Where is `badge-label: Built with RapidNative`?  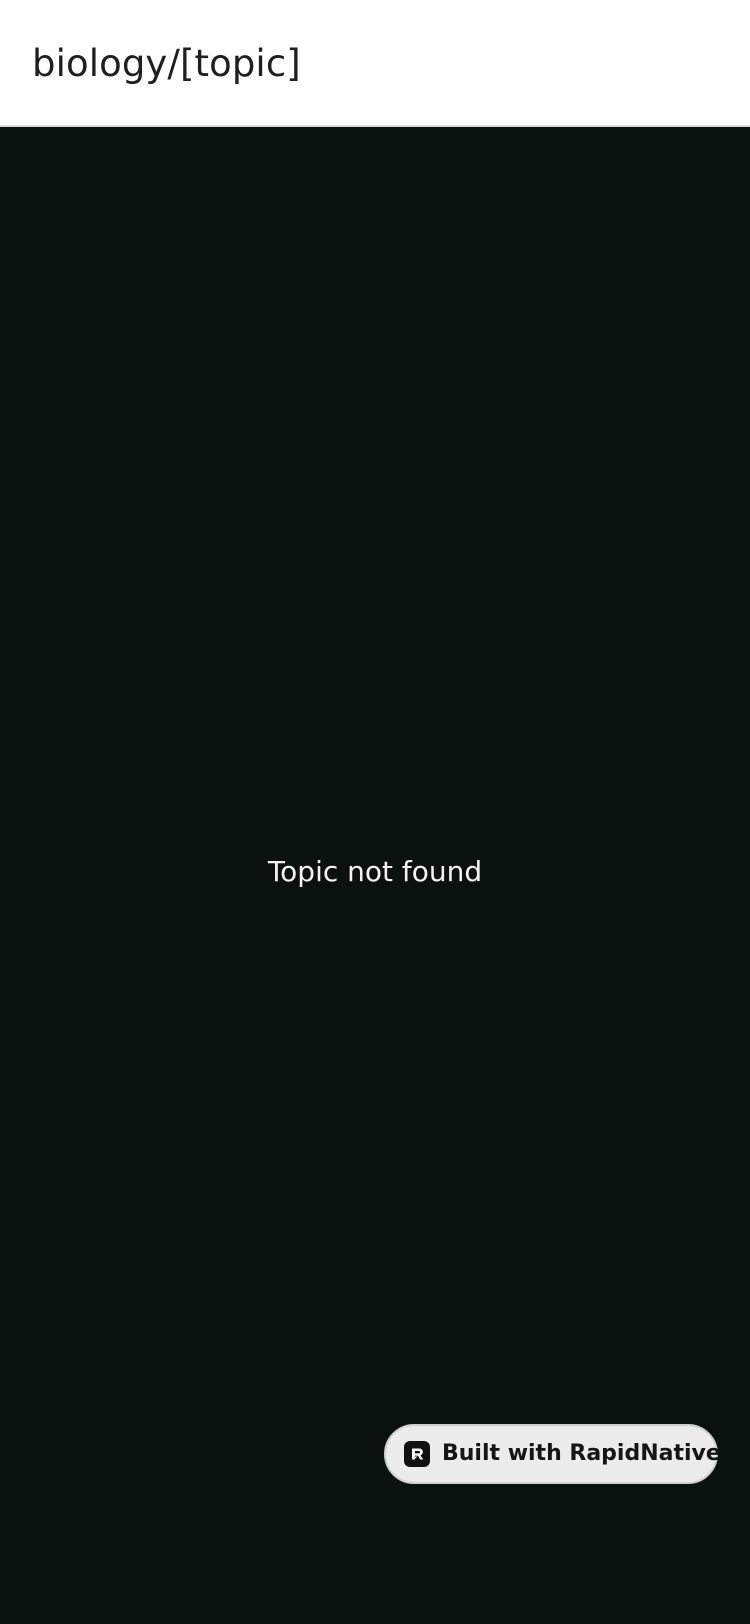
badge-label: Built with RapidNative is located at coordinates (581, 1453).